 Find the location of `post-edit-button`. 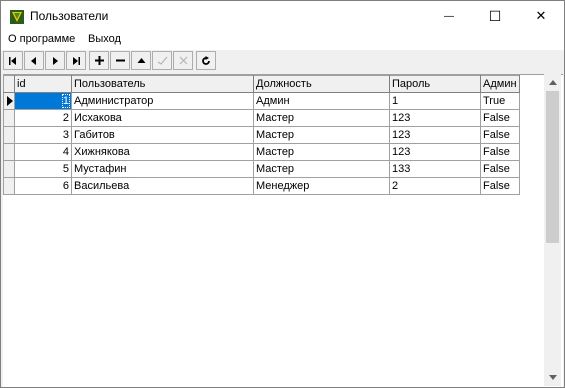

post-edit-button is located at coordinates (162, 60).